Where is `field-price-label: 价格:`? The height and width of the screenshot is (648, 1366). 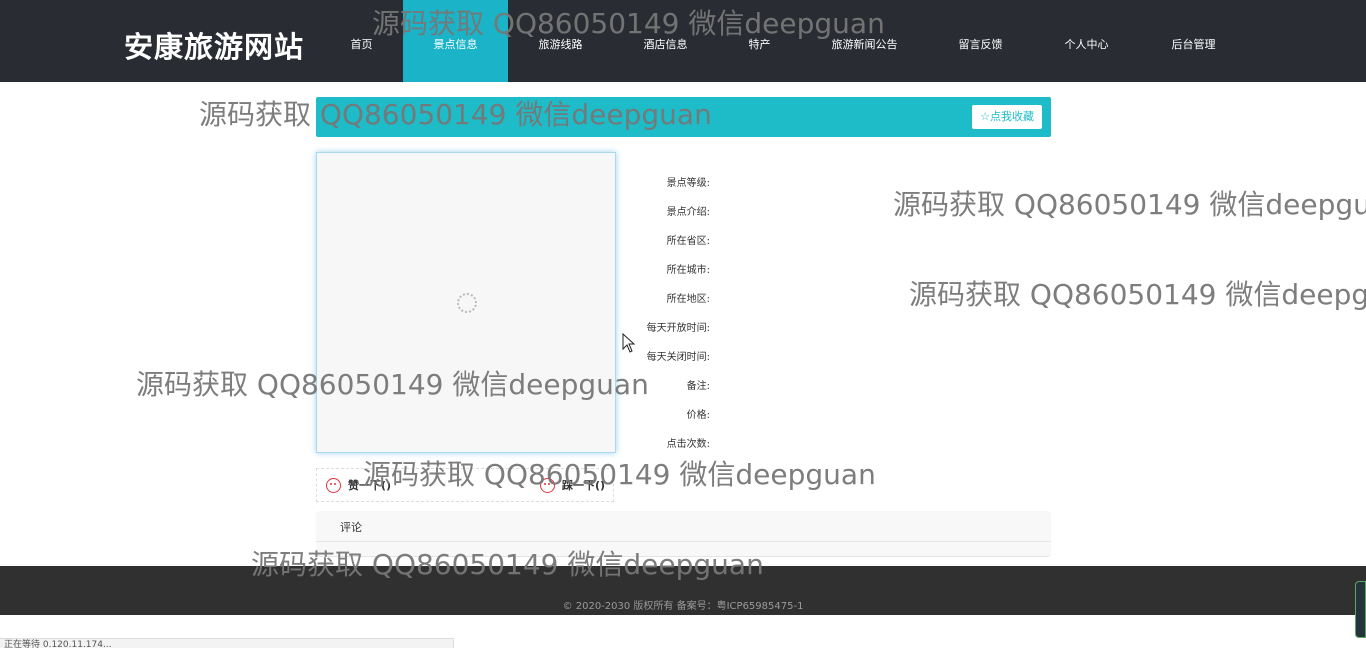
field-price-label: 价格: is located at coordinates (698, 415).